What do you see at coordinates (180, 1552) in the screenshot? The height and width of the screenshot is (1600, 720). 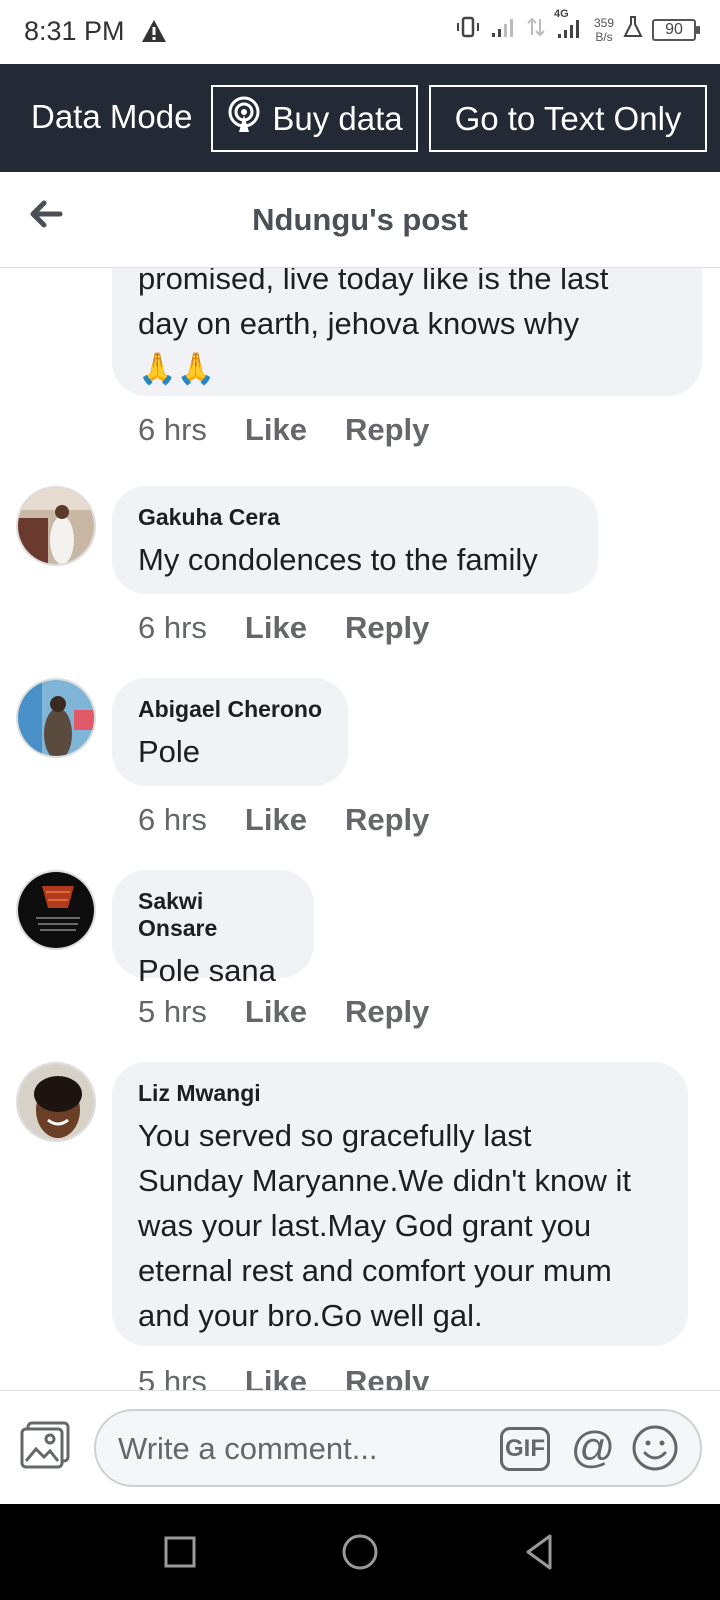 I see `recent-apps-icon` at bounding box center [180, 1552].